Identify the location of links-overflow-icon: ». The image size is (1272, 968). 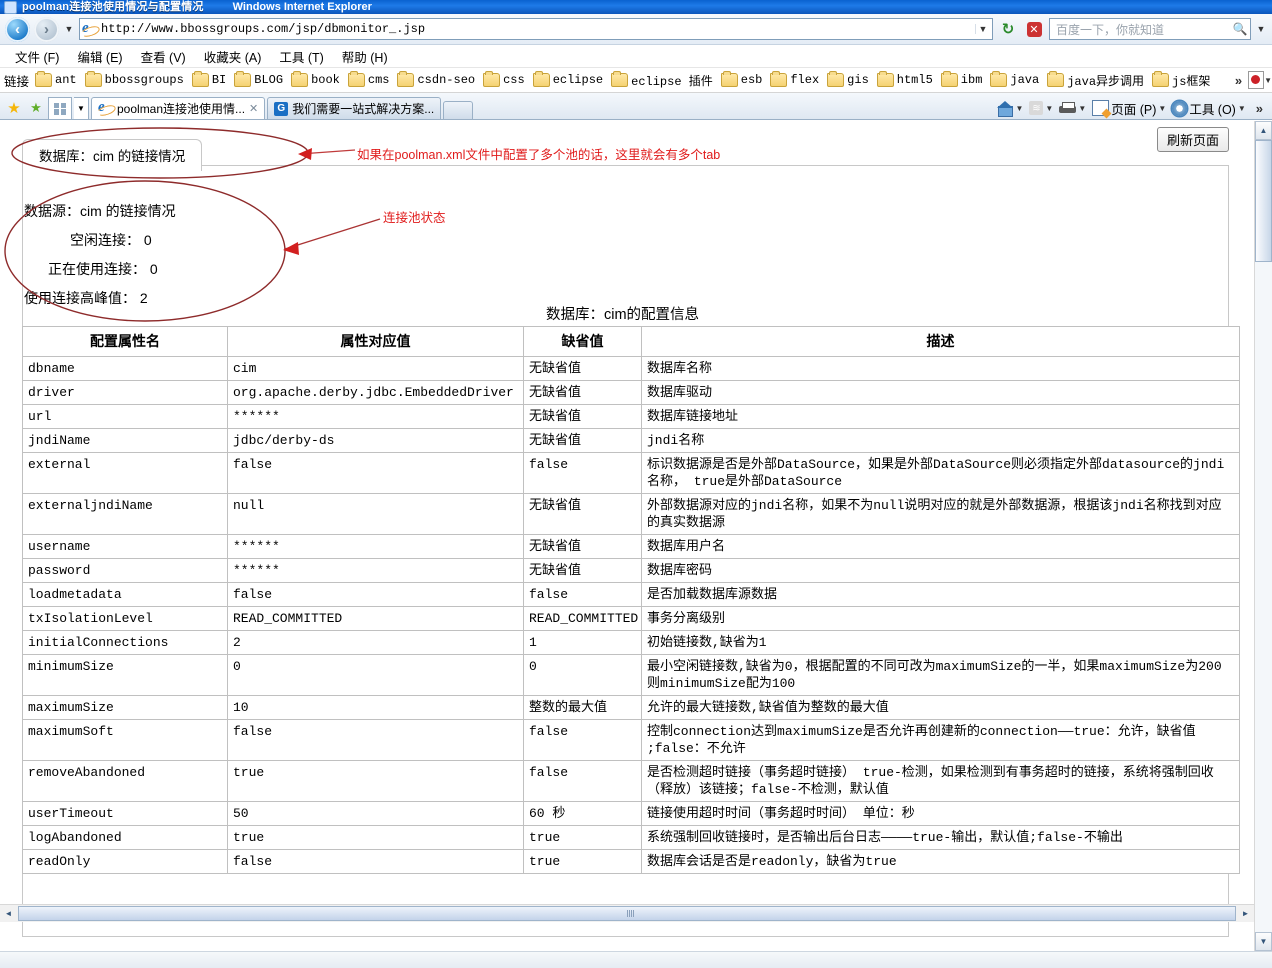
(1238, 80).